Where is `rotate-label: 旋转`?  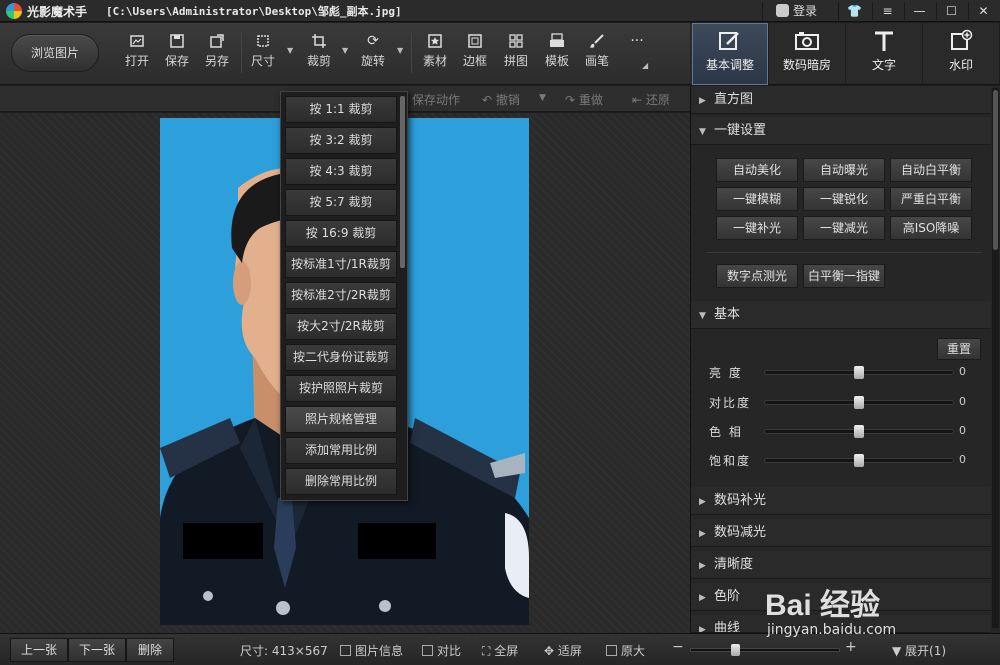 rotate-label: 旋转 is located at coordinates (372, 61).